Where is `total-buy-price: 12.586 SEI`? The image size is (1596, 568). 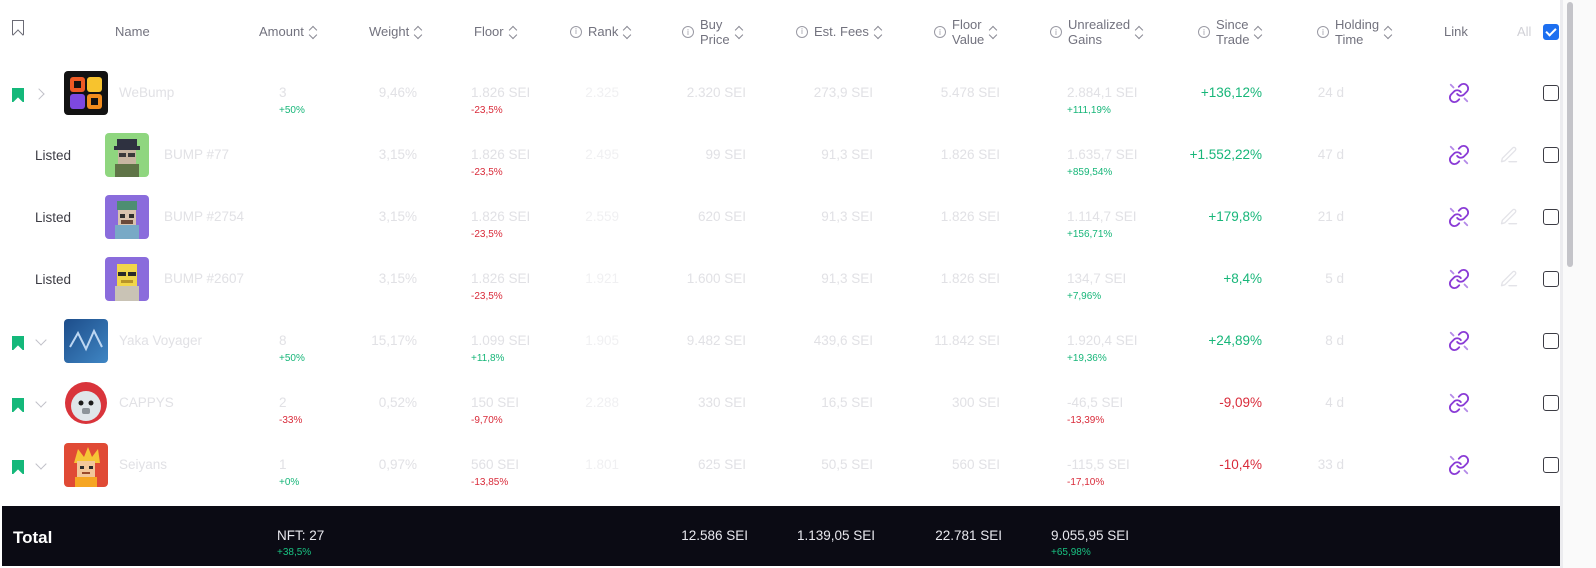 total-buy-price: 12.586 SEI is located at coordinates (714, 535).